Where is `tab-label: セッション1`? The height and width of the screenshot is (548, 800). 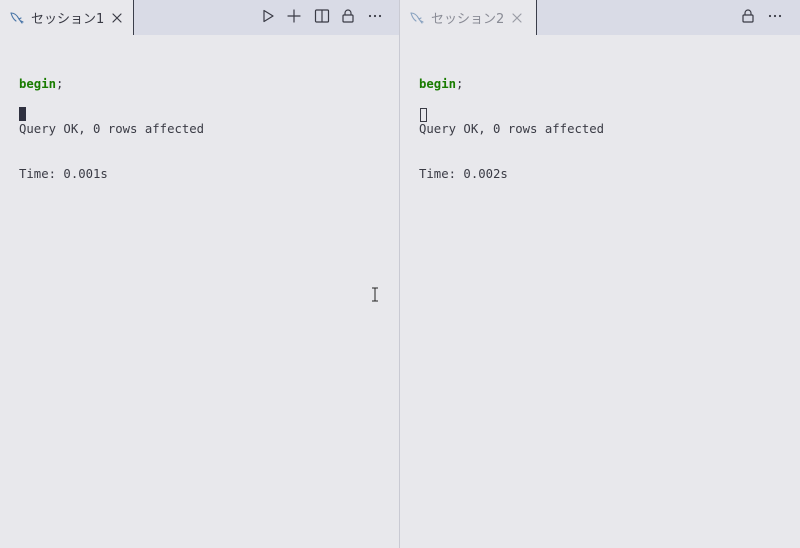
tab-label: セッション1 is located at coordinates (68, 19).